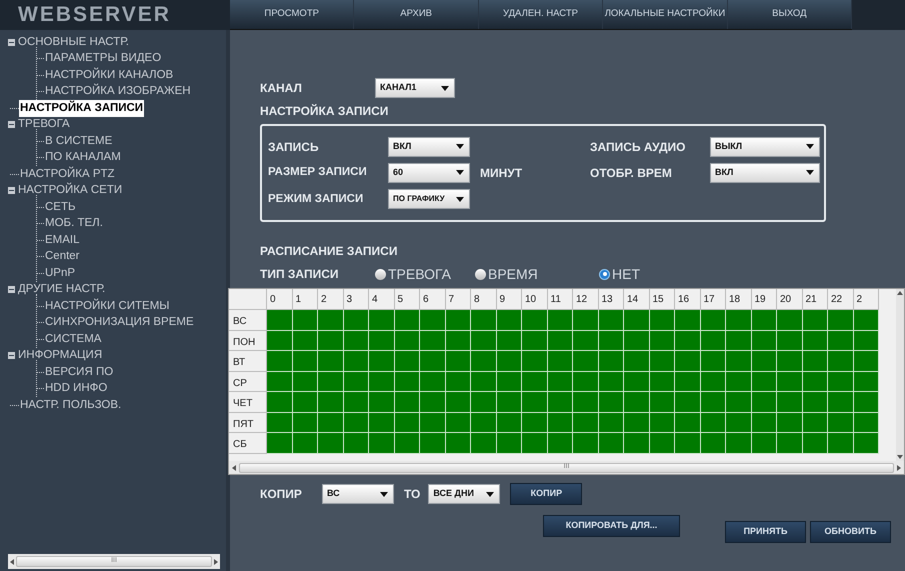 Image resolution: width=905 pixels, height=571 pixels. What do you see at coordinates (765, 146) in the screenshot?
I see `audio-select: ВЫКЛ` at bounding box center [765, 146].